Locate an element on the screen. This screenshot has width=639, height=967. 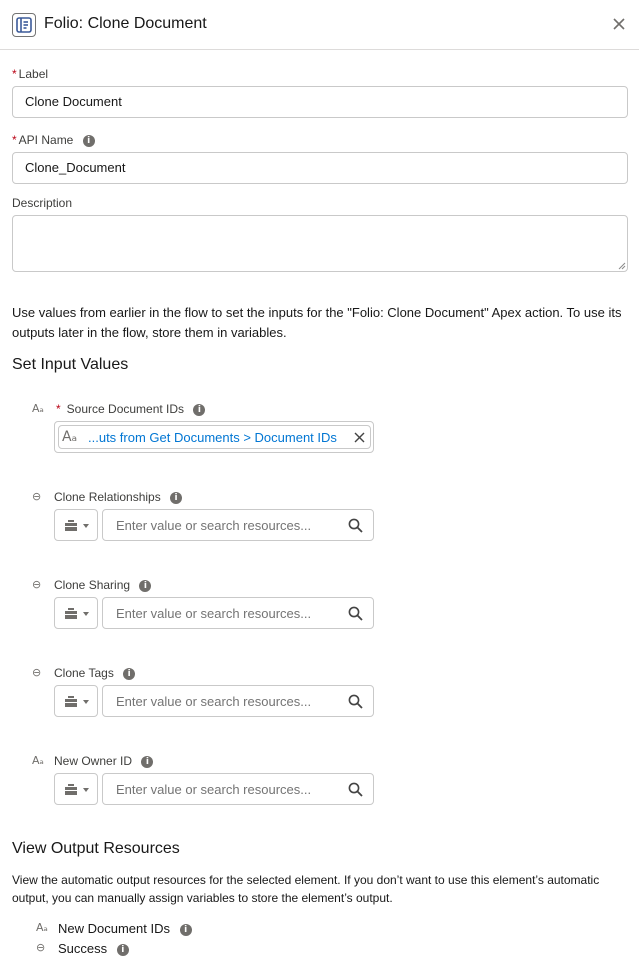
api-name-input: Clone_Document is located at coordinates (320, 168).